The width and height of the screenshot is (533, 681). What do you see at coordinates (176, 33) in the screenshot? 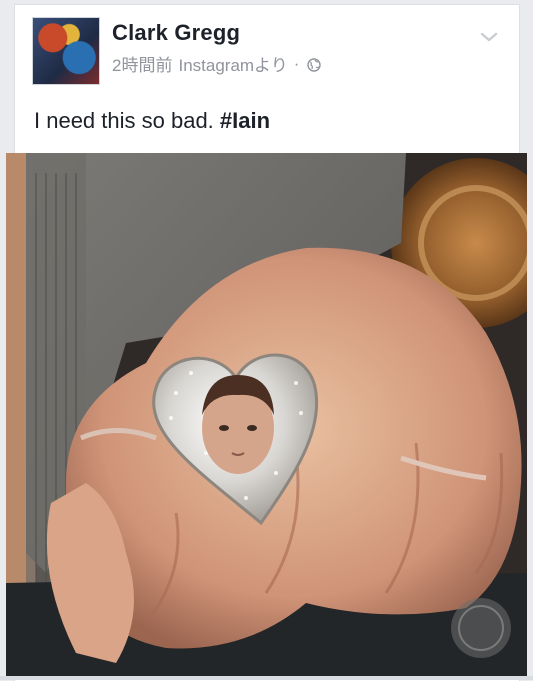
I see `author-name: Clark Gregg` at bounding box center [176, 33].